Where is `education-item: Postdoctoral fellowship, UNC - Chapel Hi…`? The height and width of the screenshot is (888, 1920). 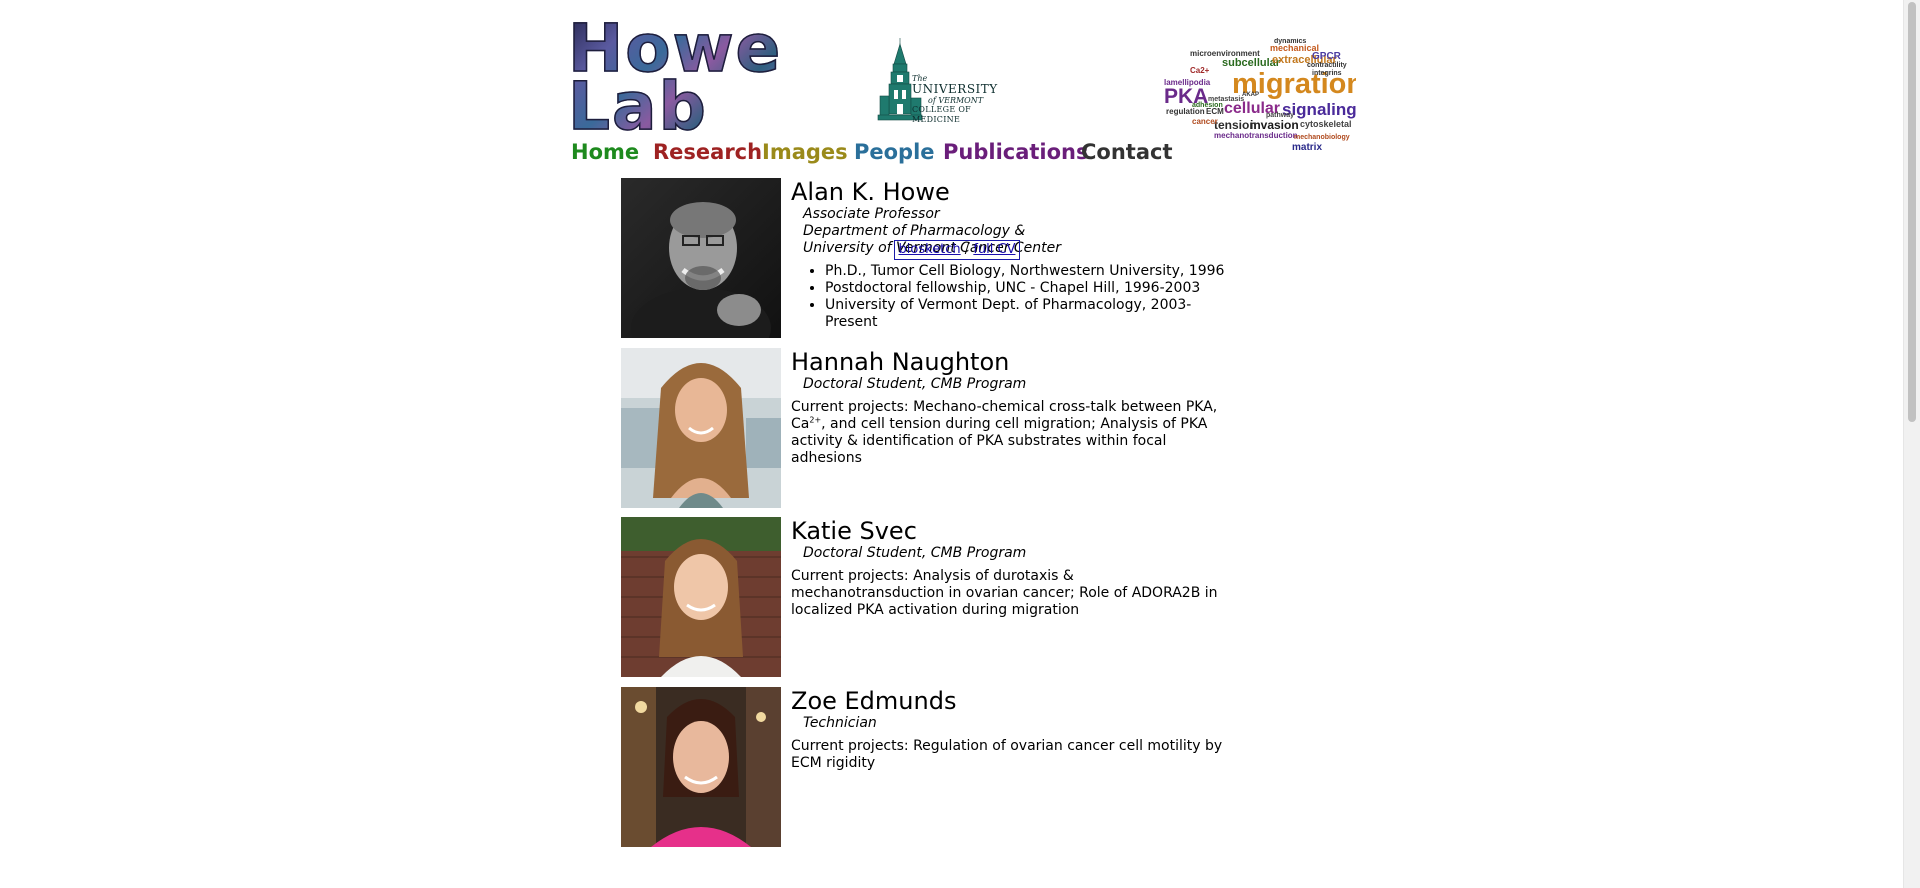 education-item: Postdoctoral fellowship, UNC - Chapel Hi… is located at coordinates (1033, 288).